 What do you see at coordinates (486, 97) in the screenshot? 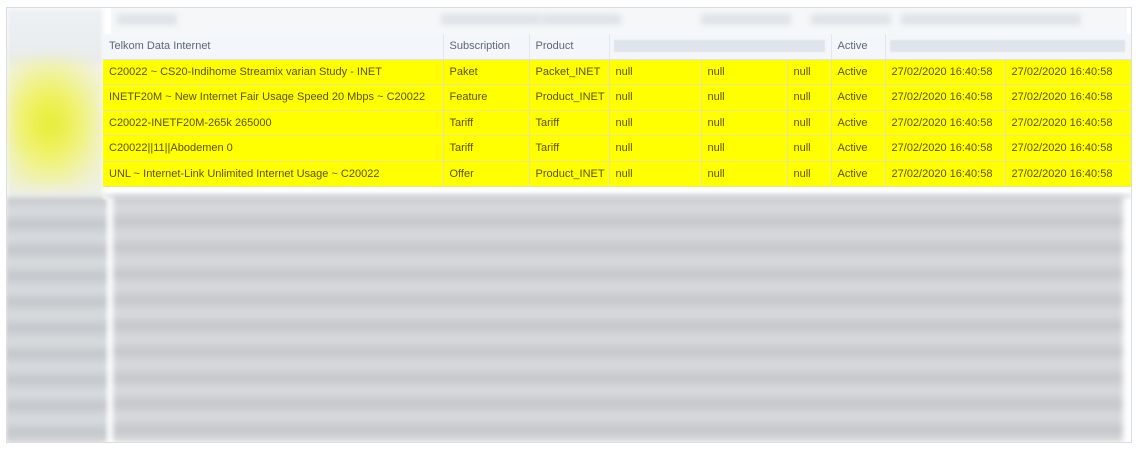
I see `cell-subscription: Feature` at bounding box center [486, 97].